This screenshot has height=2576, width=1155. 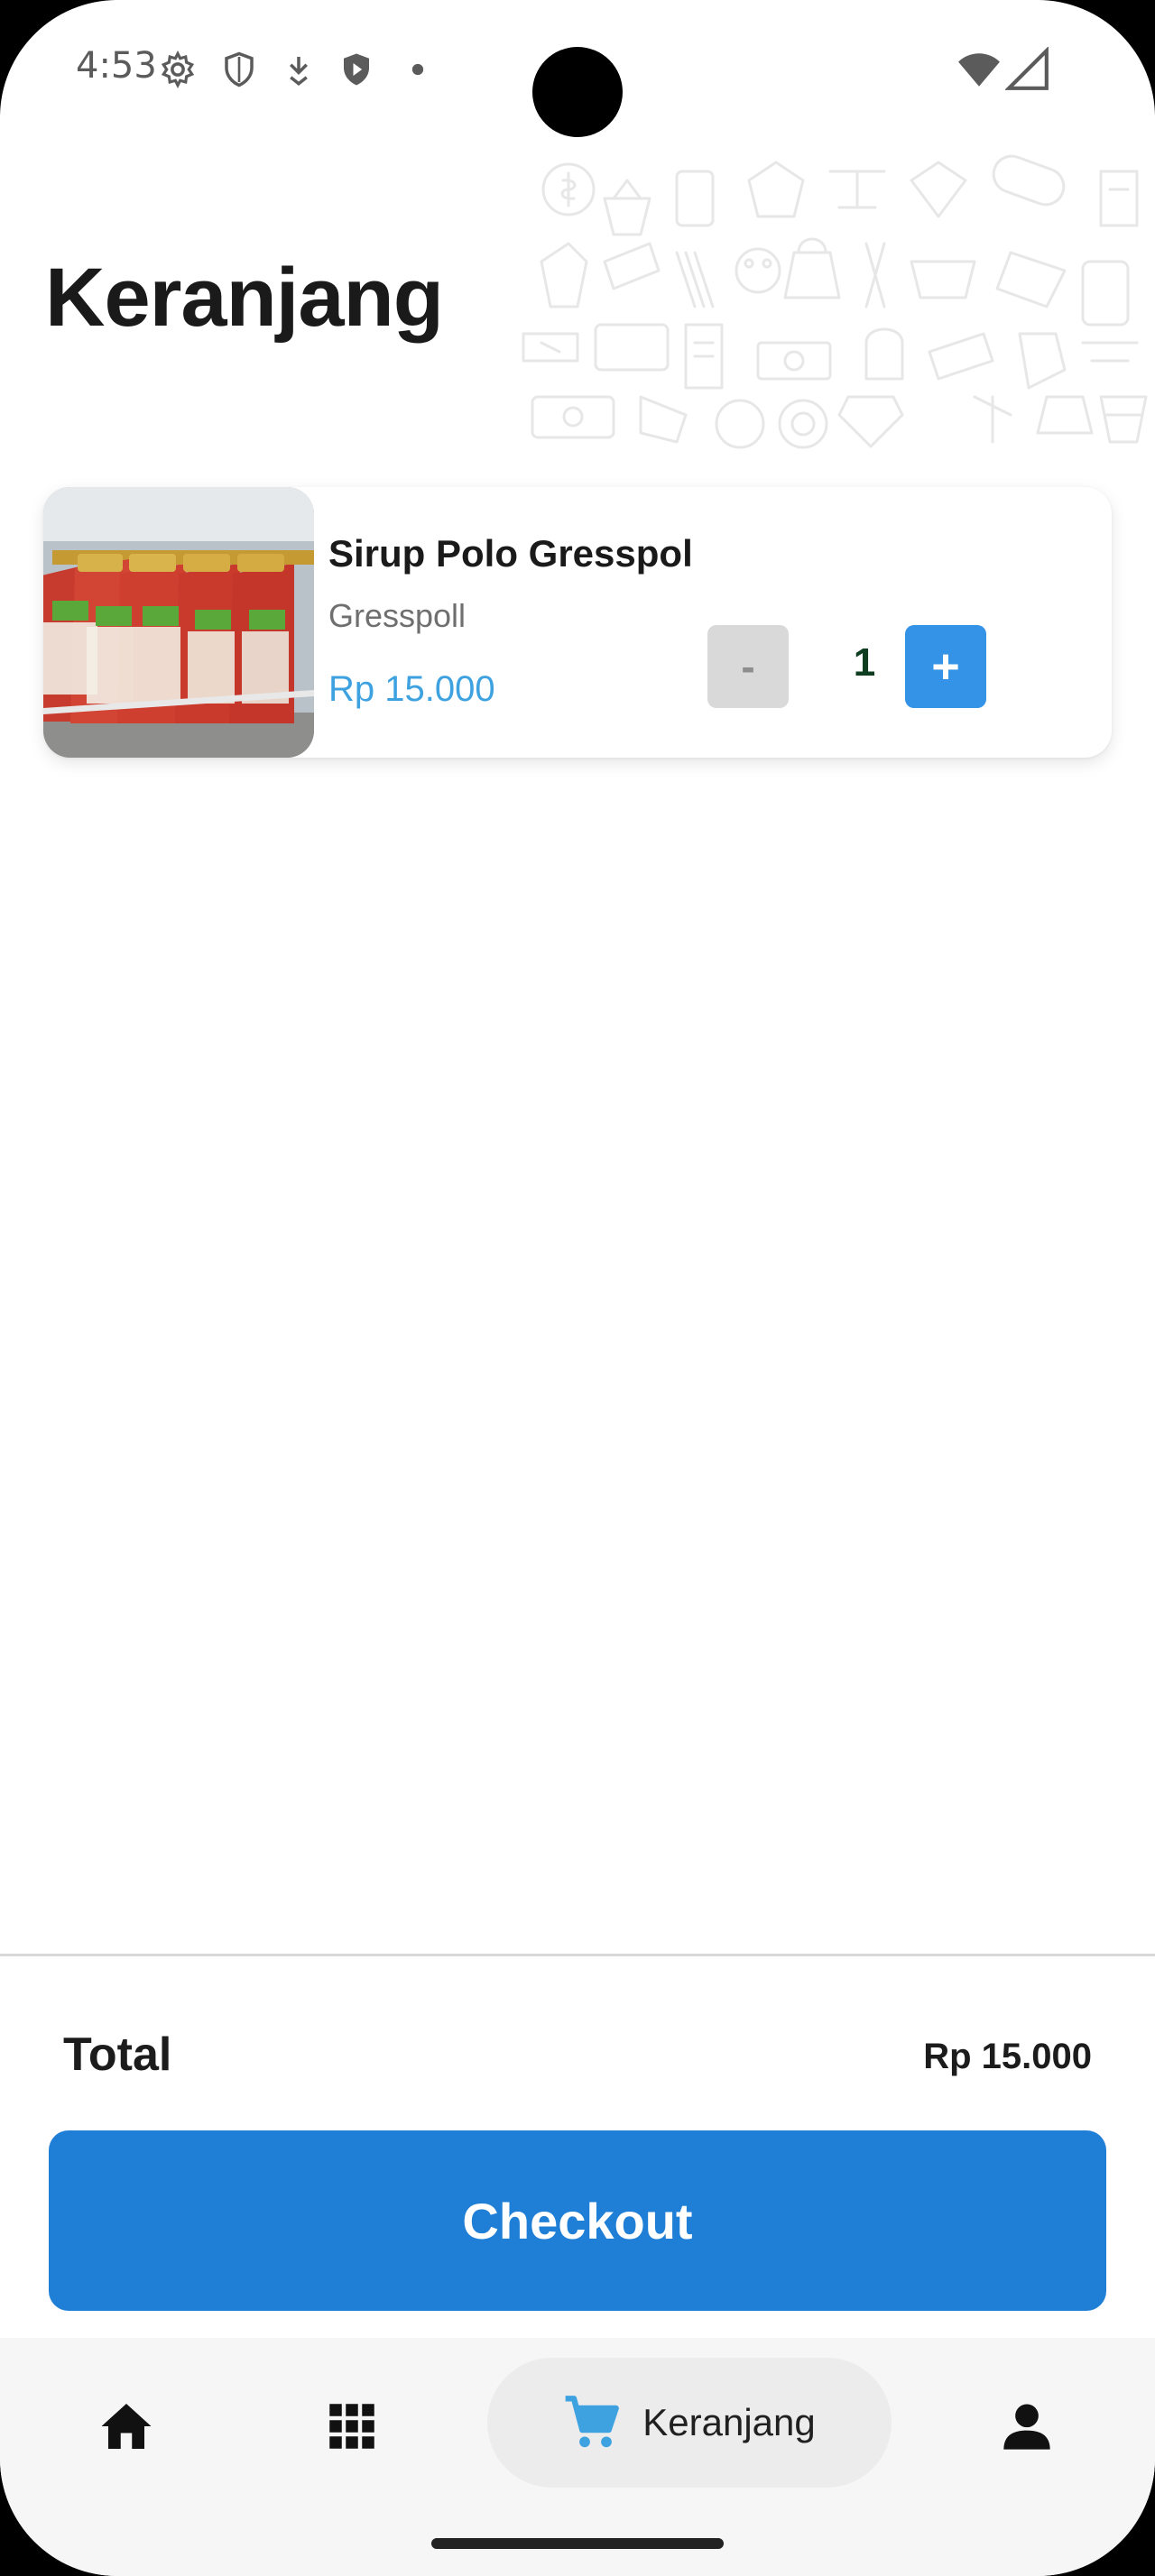 What do you see at coordinates (864, 662) in the screenshot?
I see `quantity-value: 1` at bounding box center [864, 662].